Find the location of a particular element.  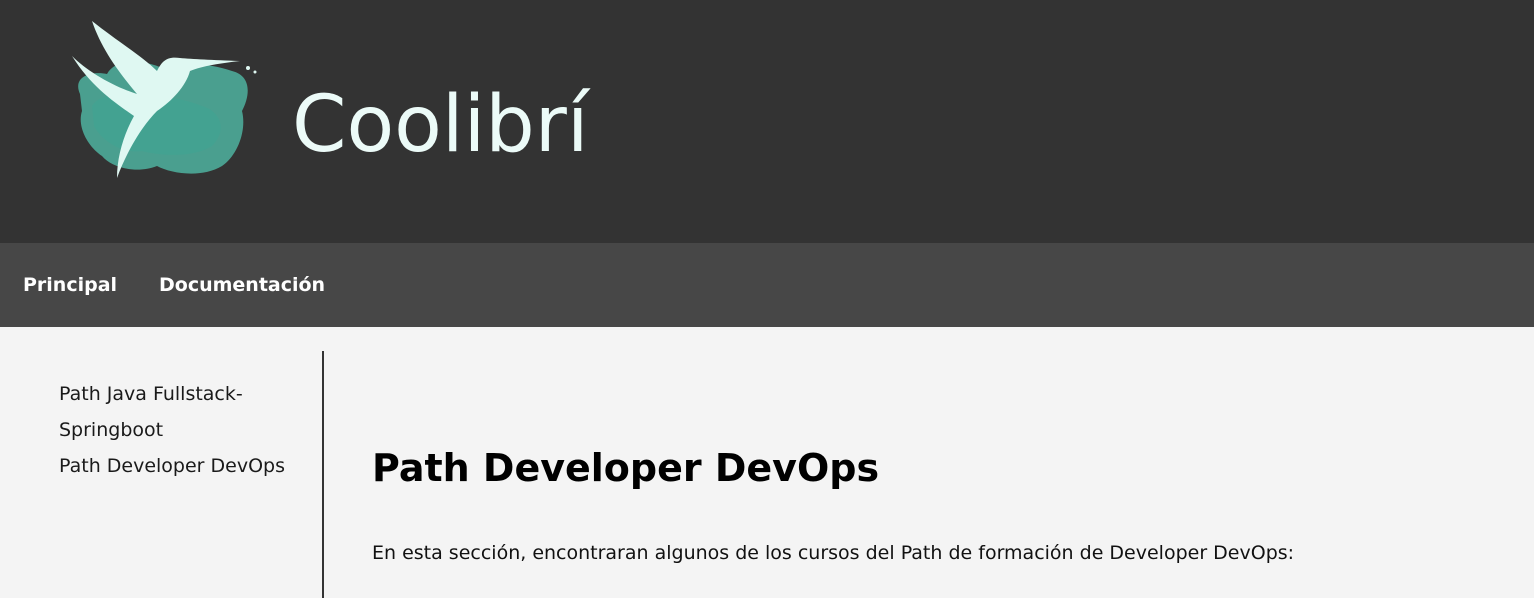

nav-item-documentacion: Documentación is located at coordinates (242, 285).